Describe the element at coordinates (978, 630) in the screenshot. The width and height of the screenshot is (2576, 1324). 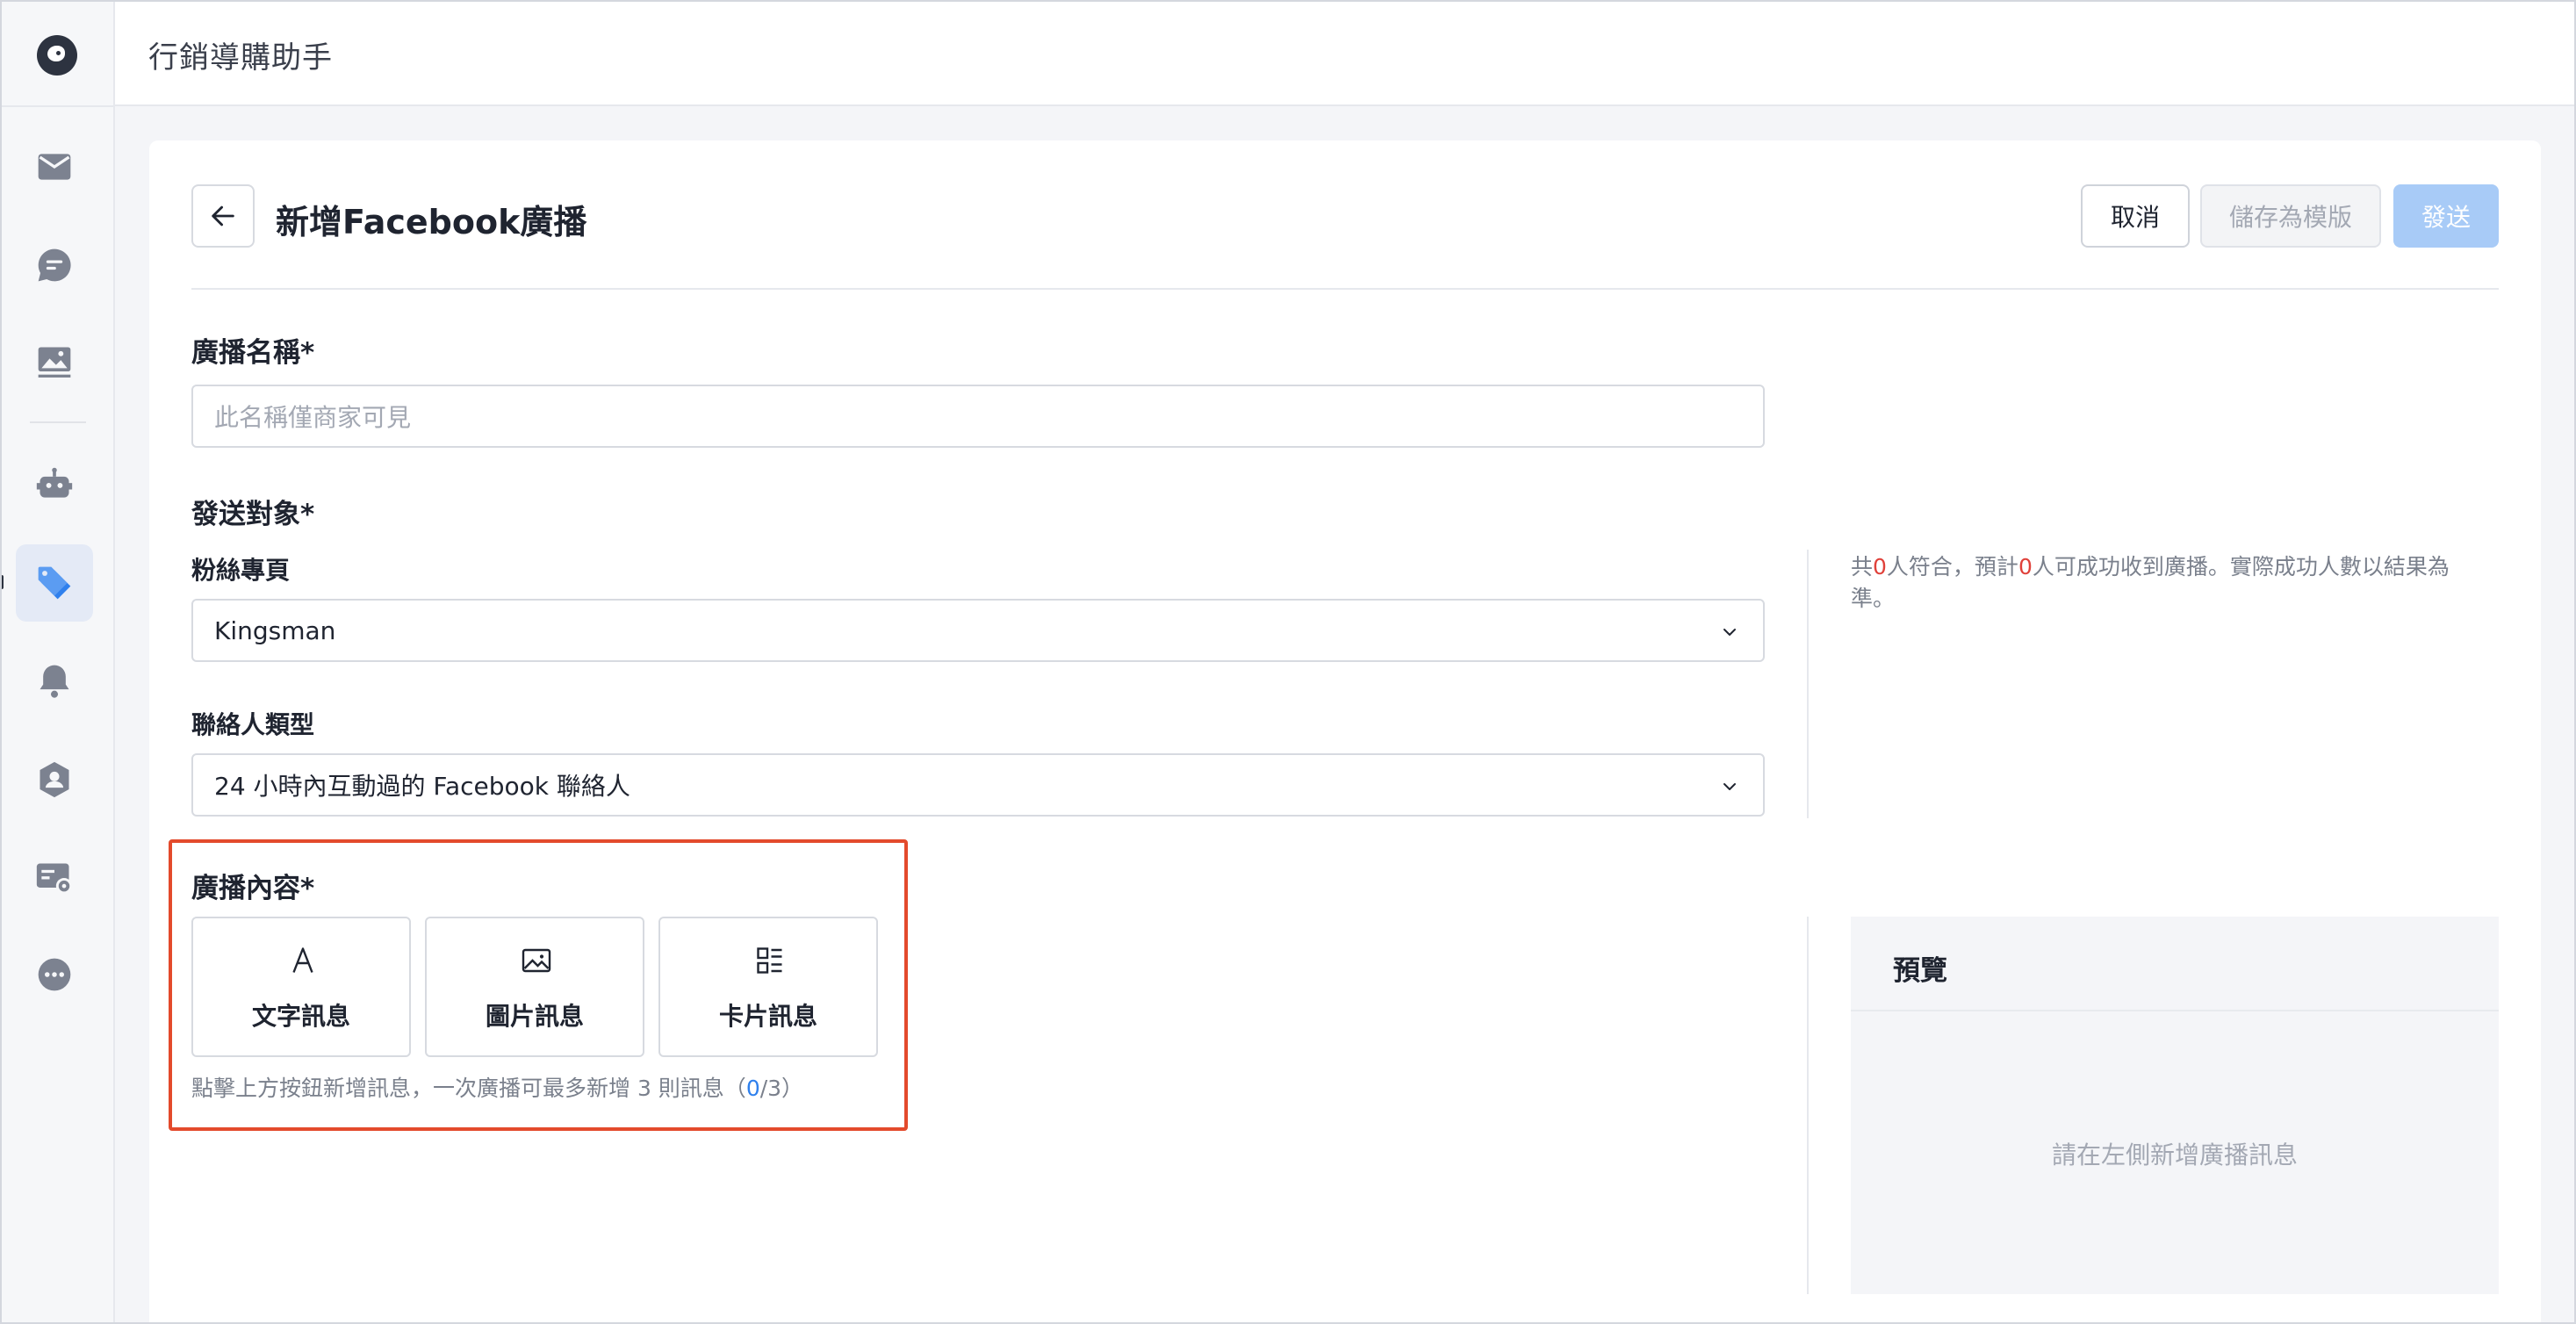
I see `fanpage-select: Kingsman` at that location.